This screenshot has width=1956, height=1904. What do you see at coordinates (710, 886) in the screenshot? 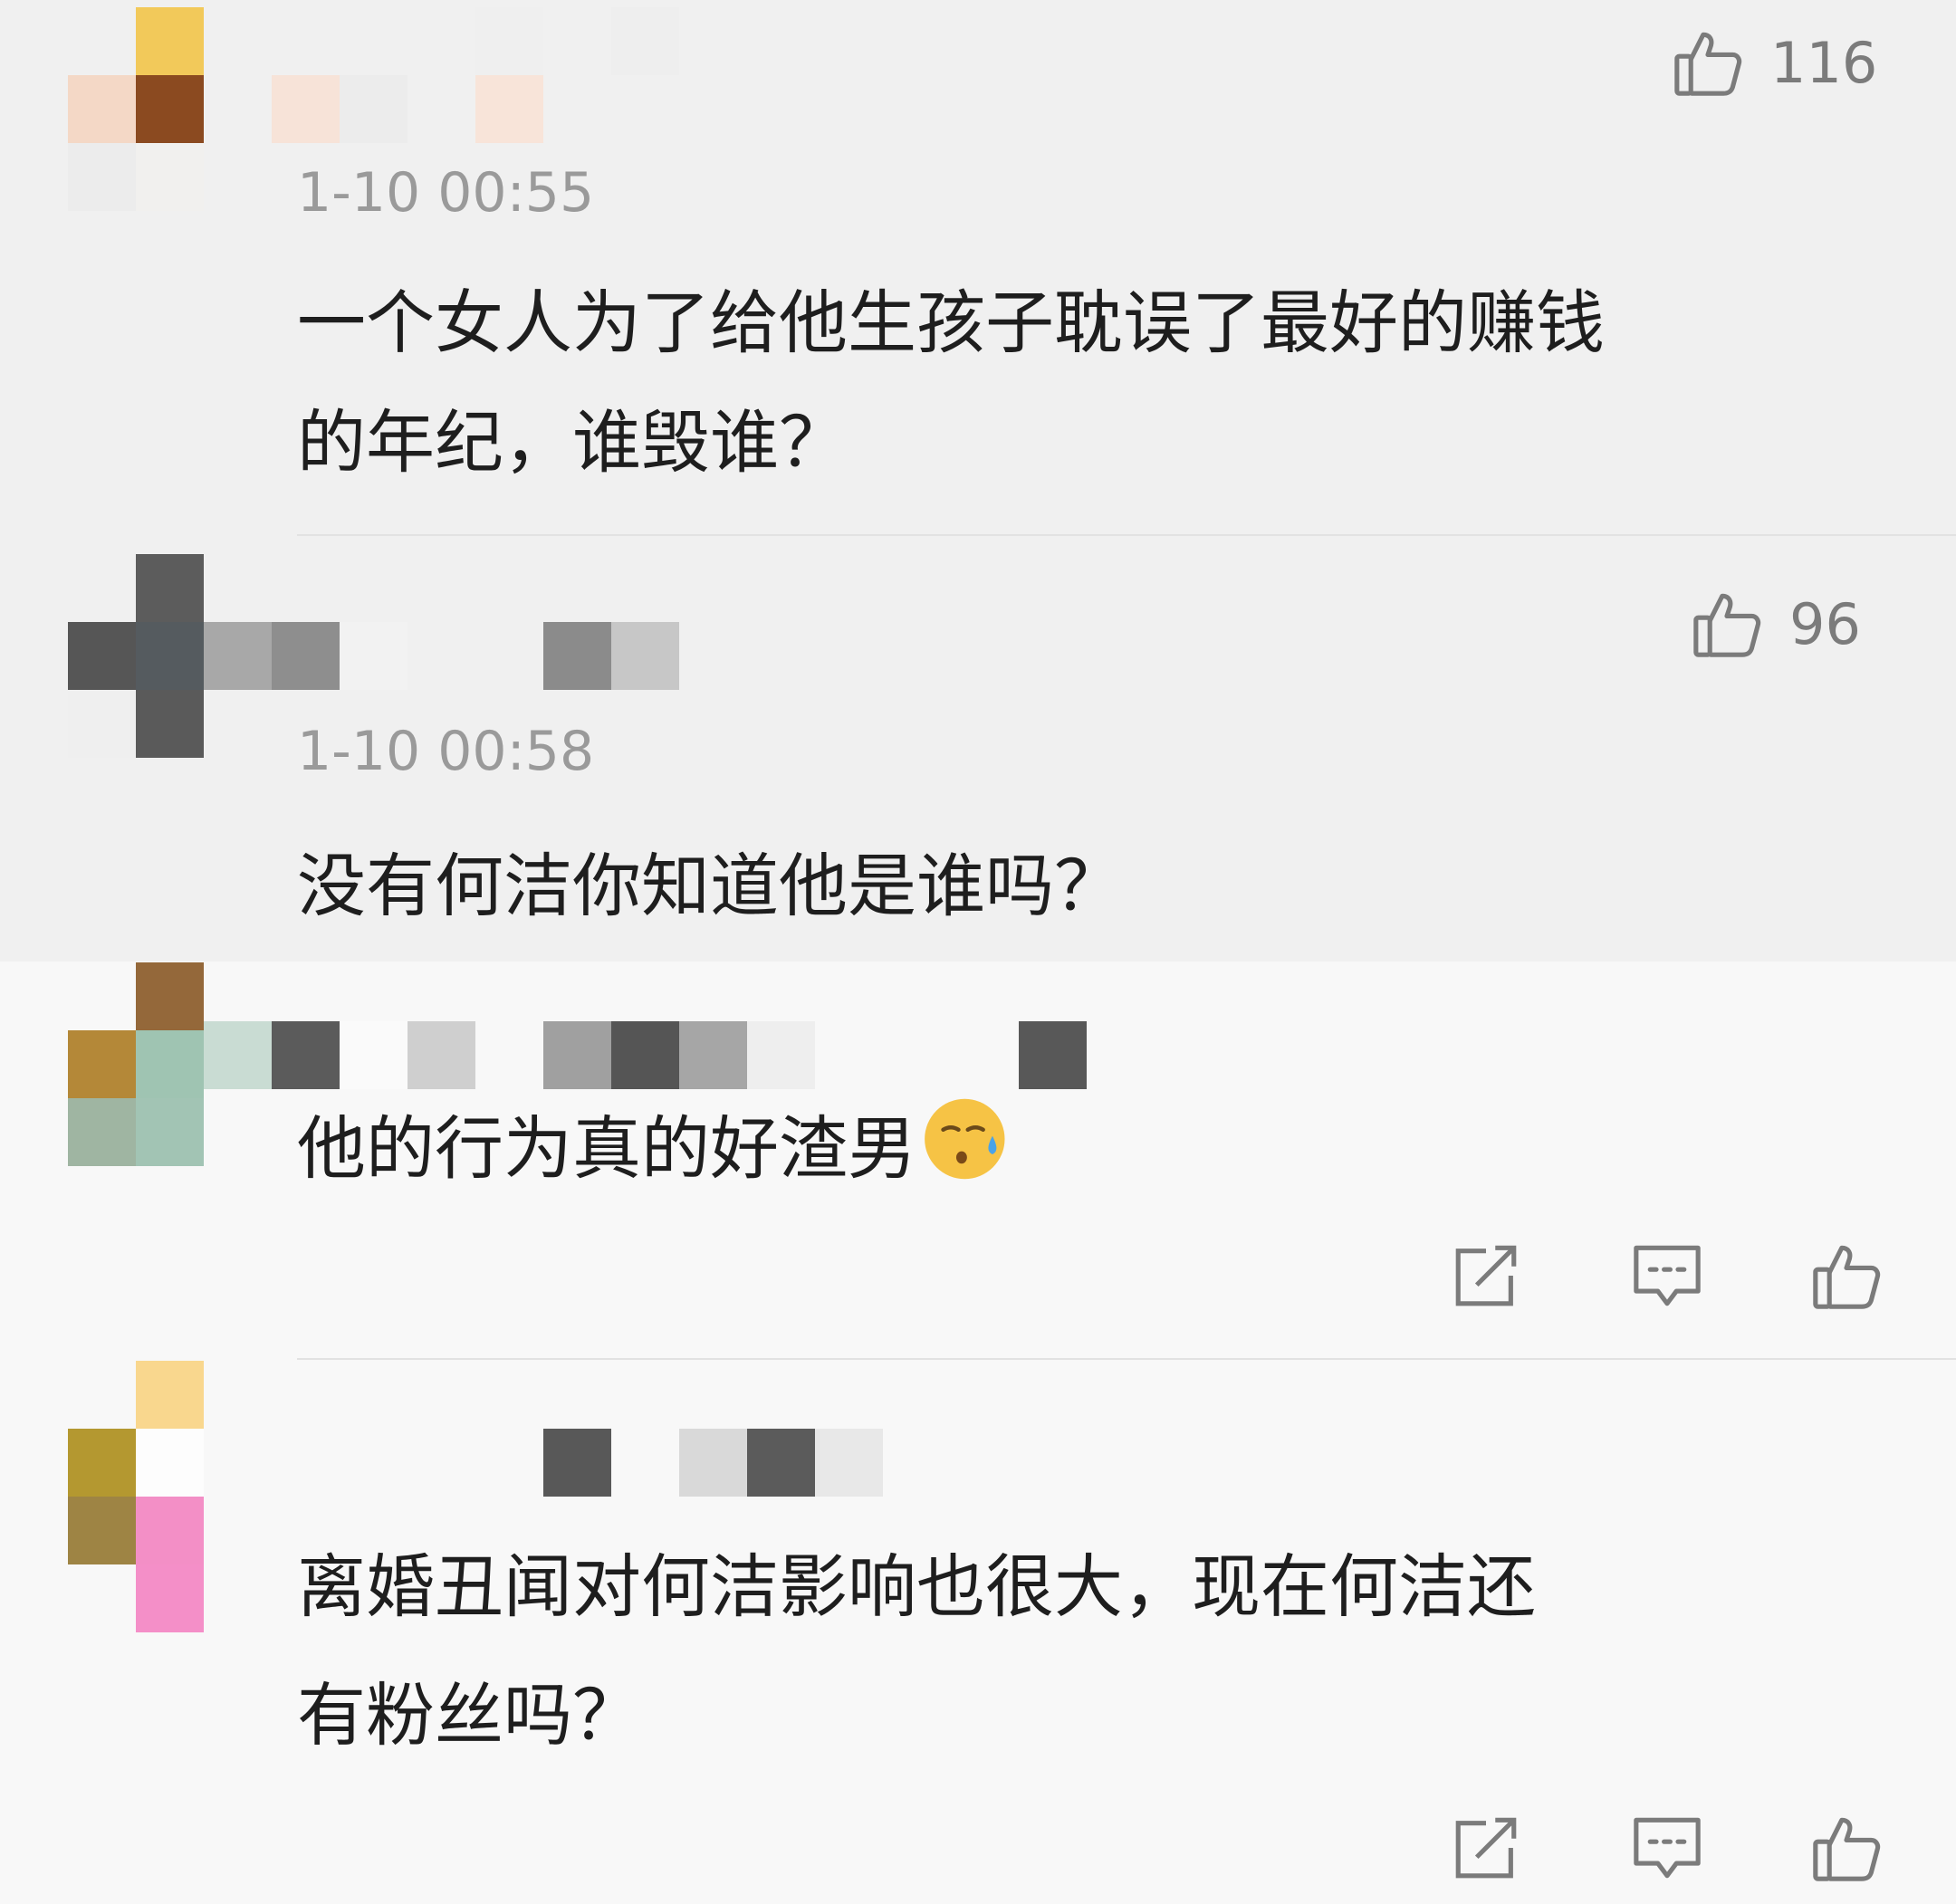
I see `comment-text-line: 没有何洁你知道他是谁吗？` at bounding box center [710, 886].